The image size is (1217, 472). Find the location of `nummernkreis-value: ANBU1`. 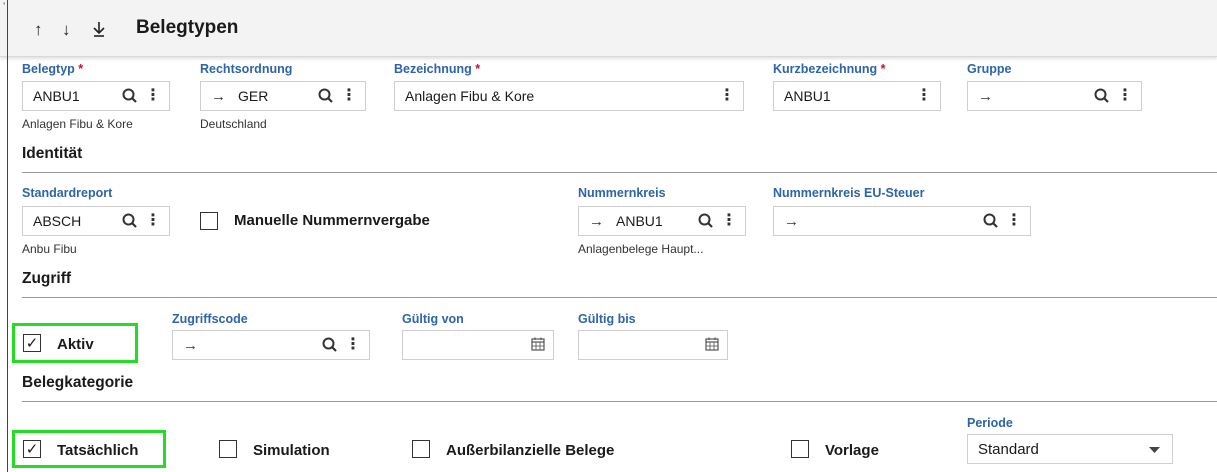

nummernkreis-value: ANBU1 is located at coordinates (639, 221).